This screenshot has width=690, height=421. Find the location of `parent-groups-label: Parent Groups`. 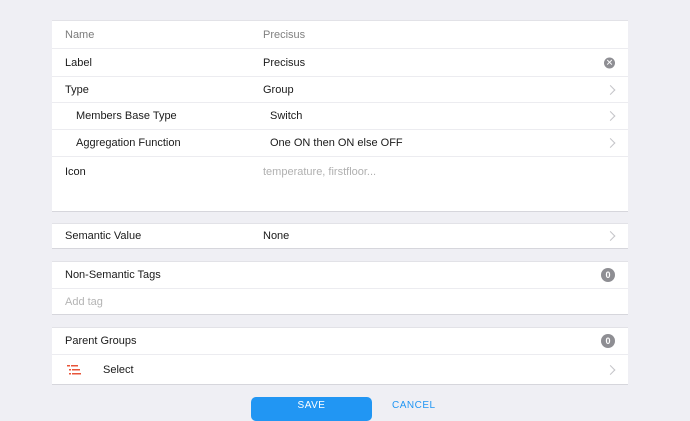

parent-groups-label: Parent Groups is located at coordinates (101, 341).